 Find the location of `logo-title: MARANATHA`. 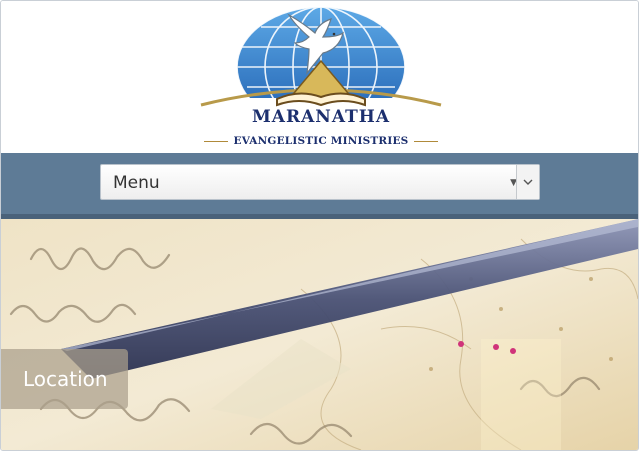

logo-title: MARANATHA is located at coordinates (321, 117).